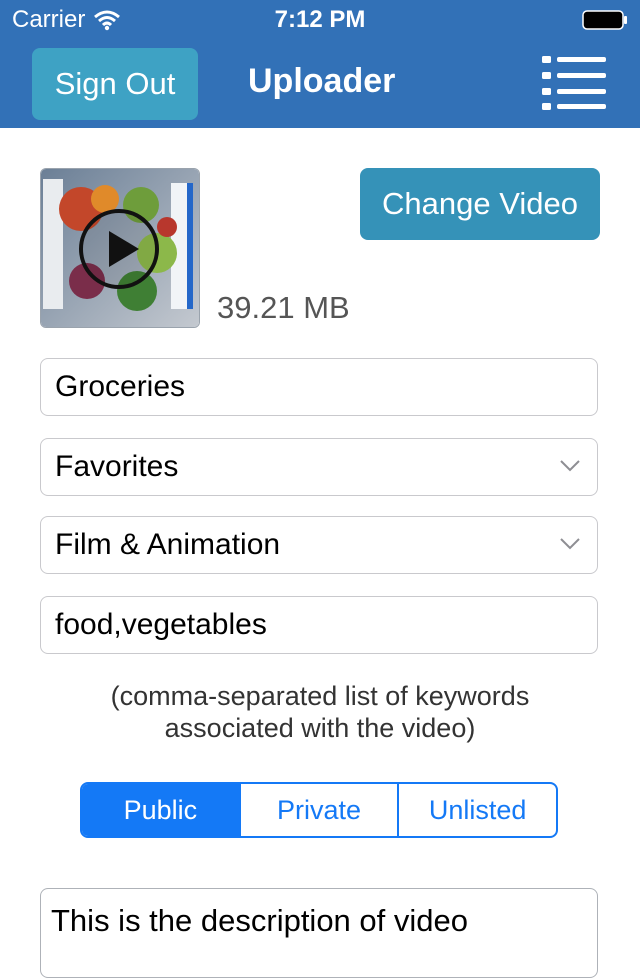 Image resolution: width=640 pixels, height=978 pixels. What do you see at coordinates (574, 83) in the screenshot?
I see `hamburger-list-icon` at bounding box center [574, 83].